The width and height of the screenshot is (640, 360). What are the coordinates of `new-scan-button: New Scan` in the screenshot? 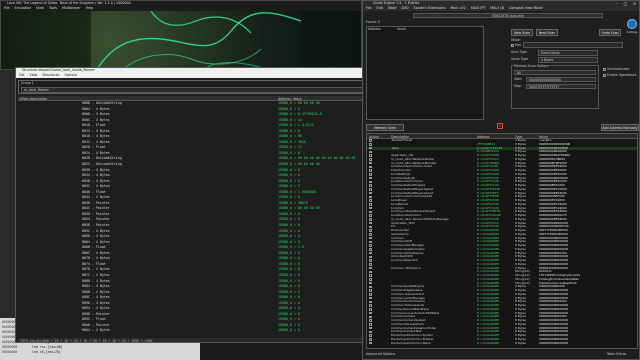 It's located at (522, 32).